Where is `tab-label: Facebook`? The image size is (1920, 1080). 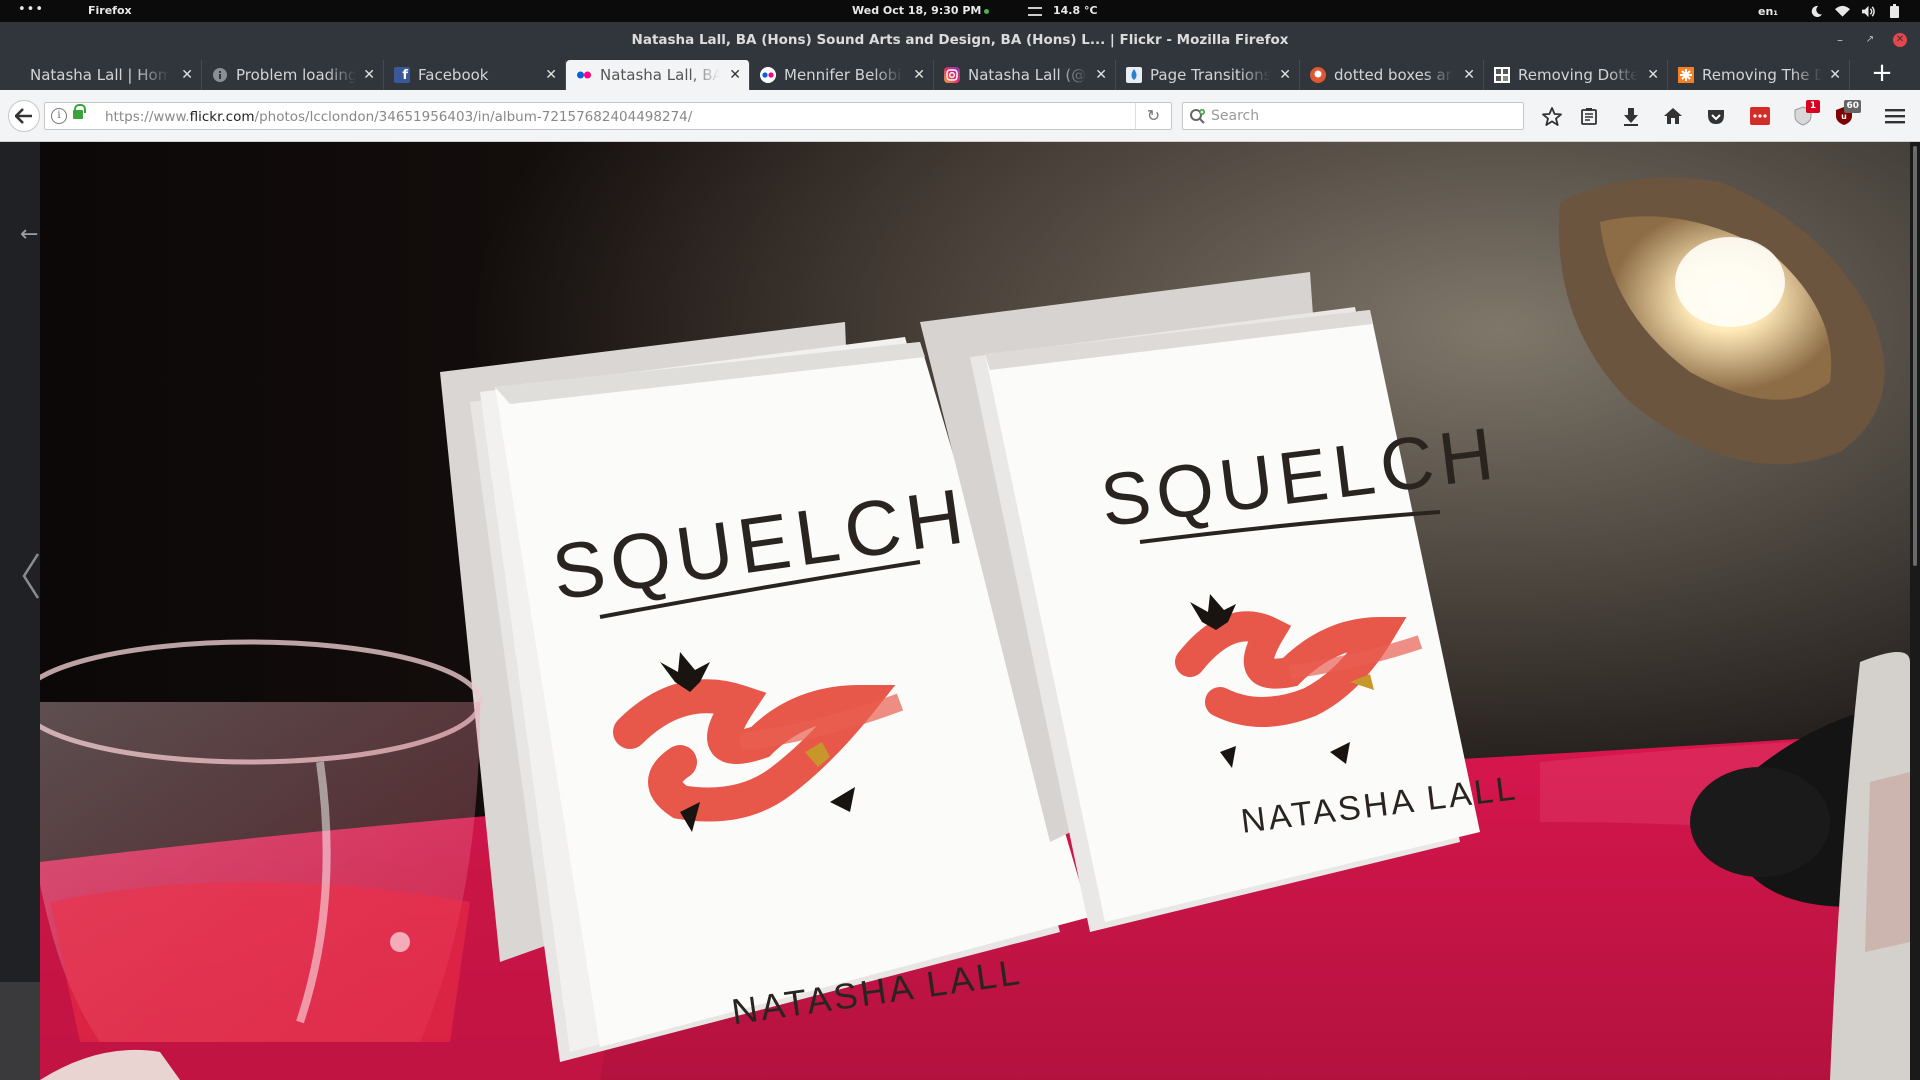 tab-label: Facebook is located at coordinates (453, 75).